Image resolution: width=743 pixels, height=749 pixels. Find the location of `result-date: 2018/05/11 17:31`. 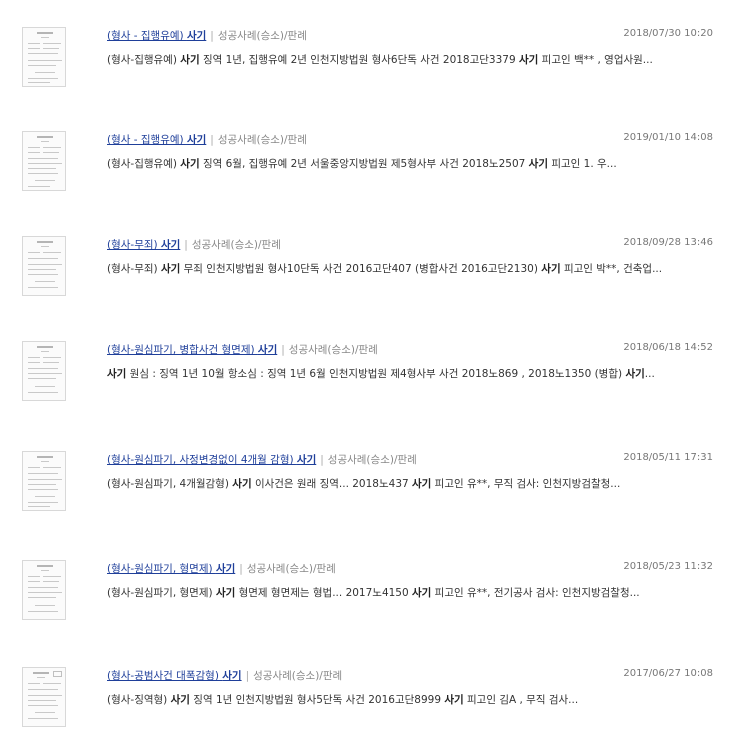

result-date: 2018/05/11 17:31 is located at coordinates (668, 457).